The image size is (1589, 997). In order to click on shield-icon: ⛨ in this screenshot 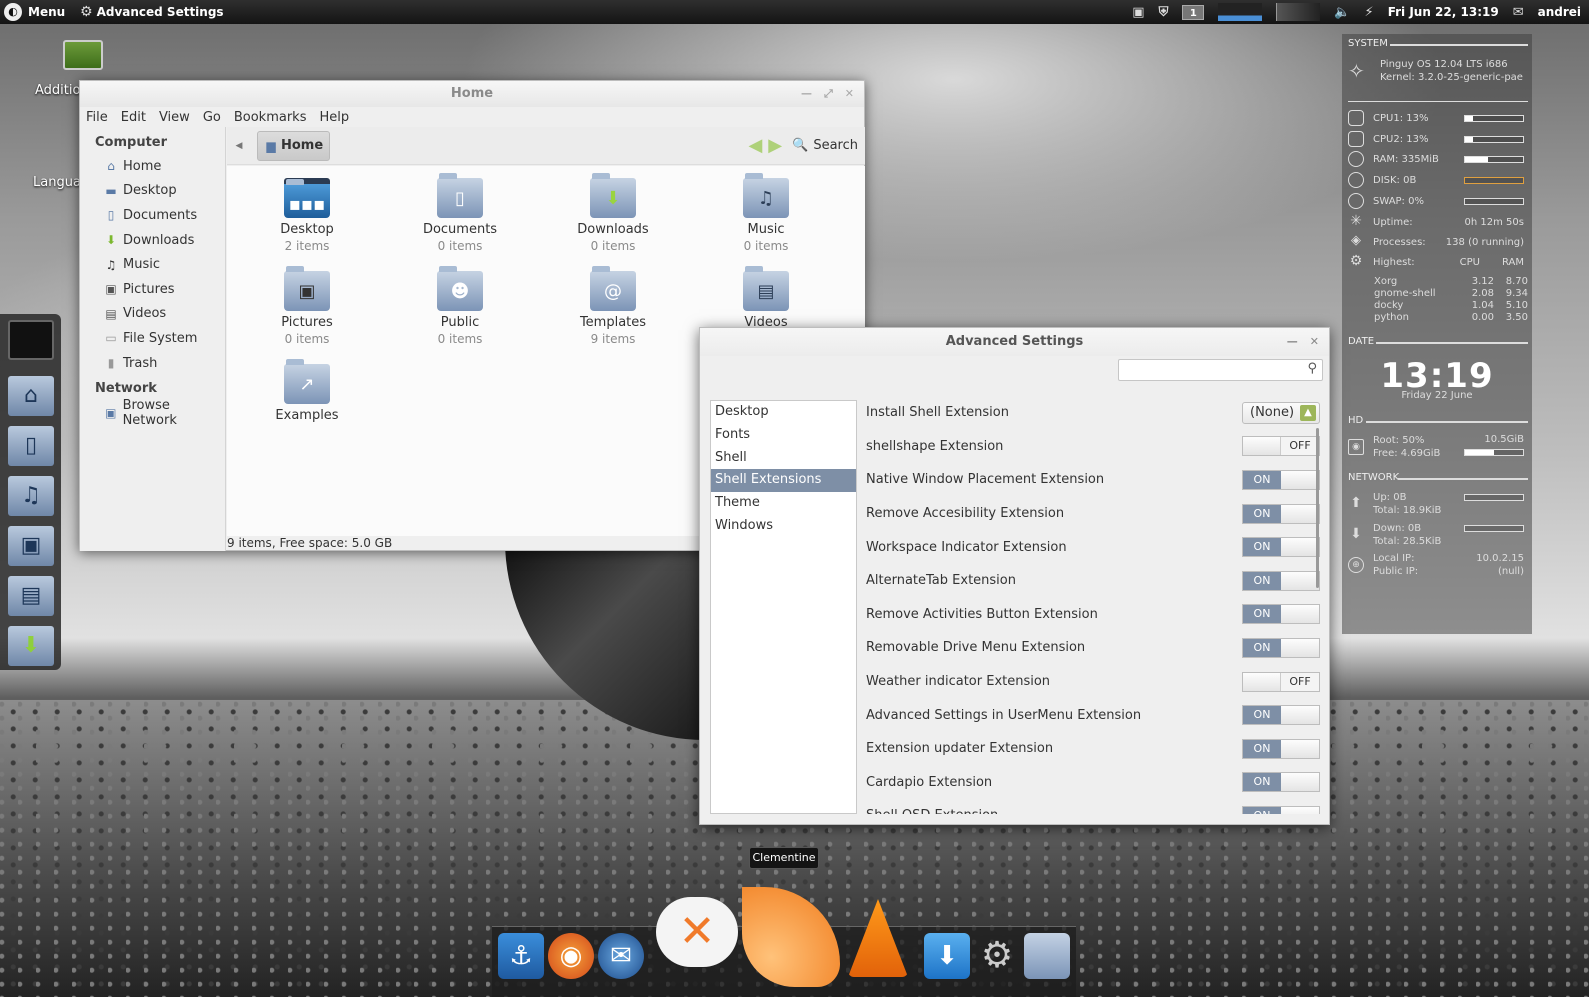, I will do `click(1164, 12)`.